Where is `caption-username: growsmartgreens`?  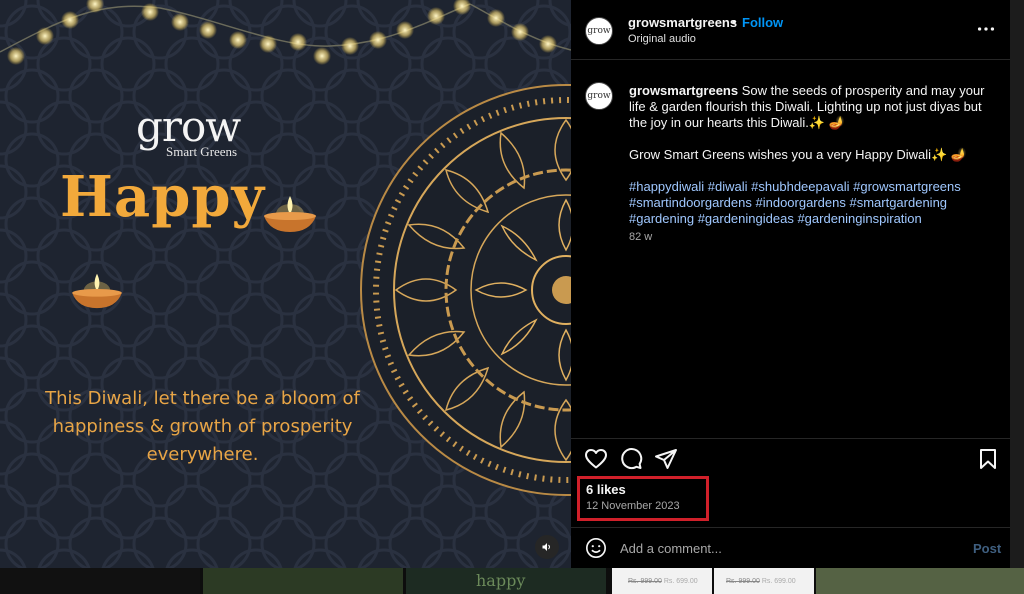
caption-username: growsmartgreens is located at coordinates (683, 90).